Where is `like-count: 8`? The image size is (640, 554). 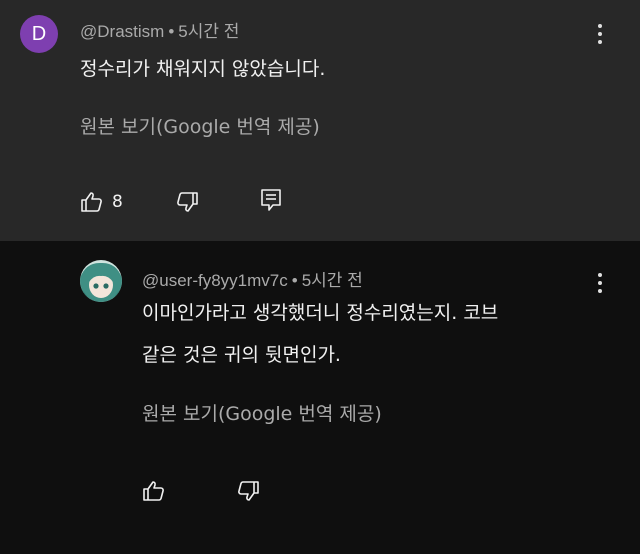 like-count: 8 is located at coordinates (117, 202).